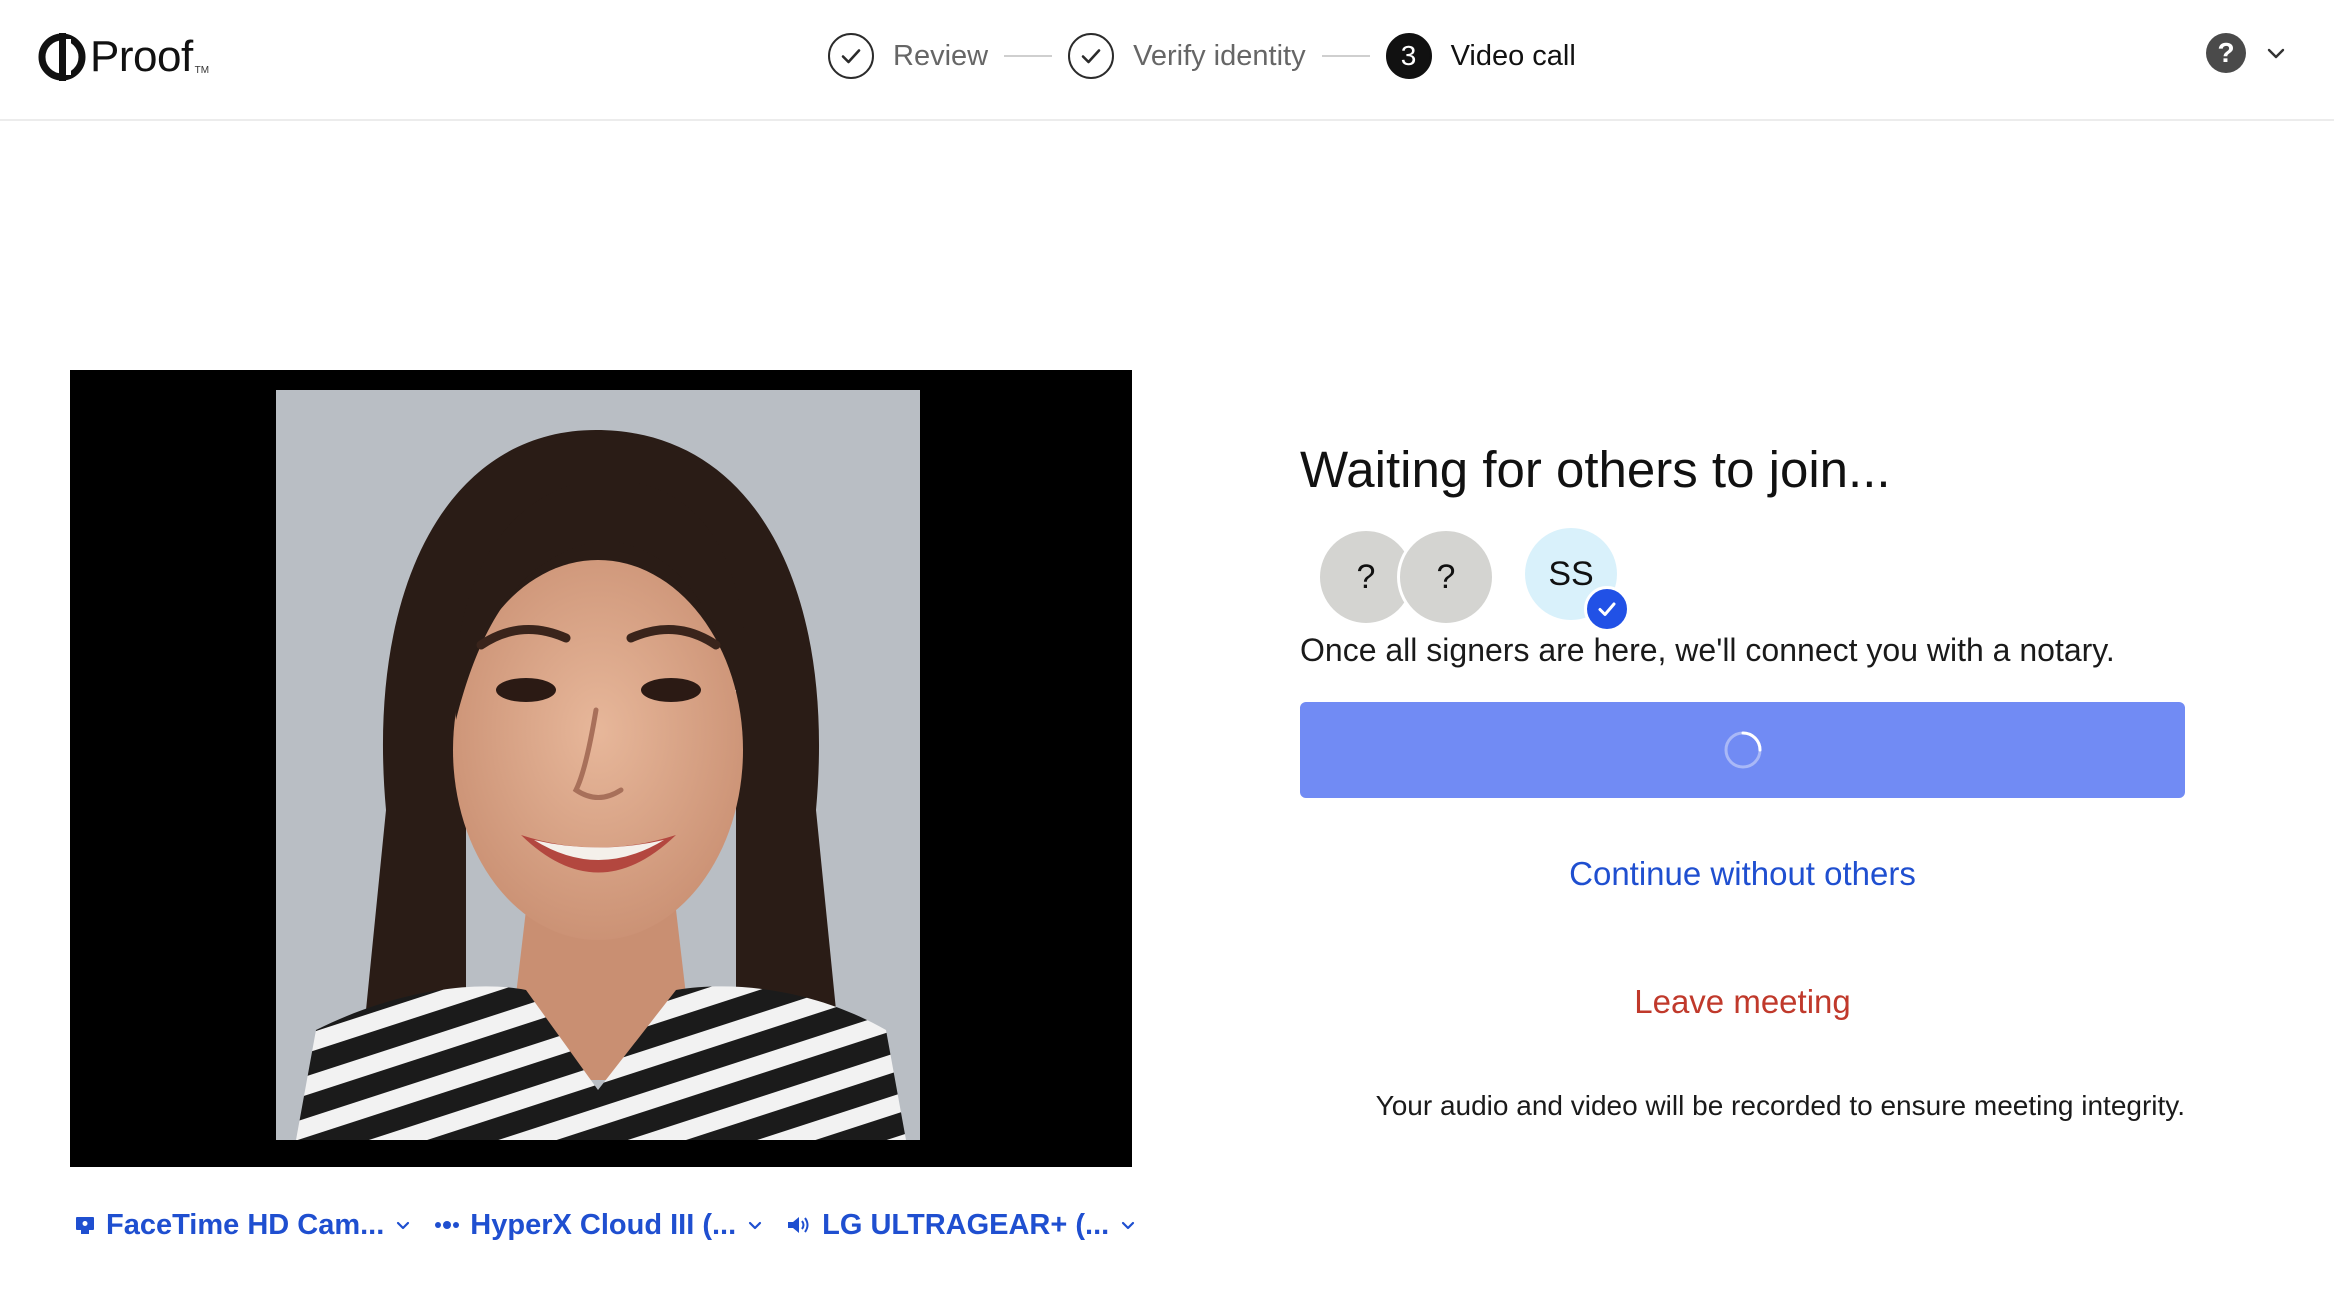 This screenshot has height=1293, width=2334. What do you see at coordinates (2247, 53) in the screenshot?
I see `help-menu: ?` at bounding box center [2247, 53].